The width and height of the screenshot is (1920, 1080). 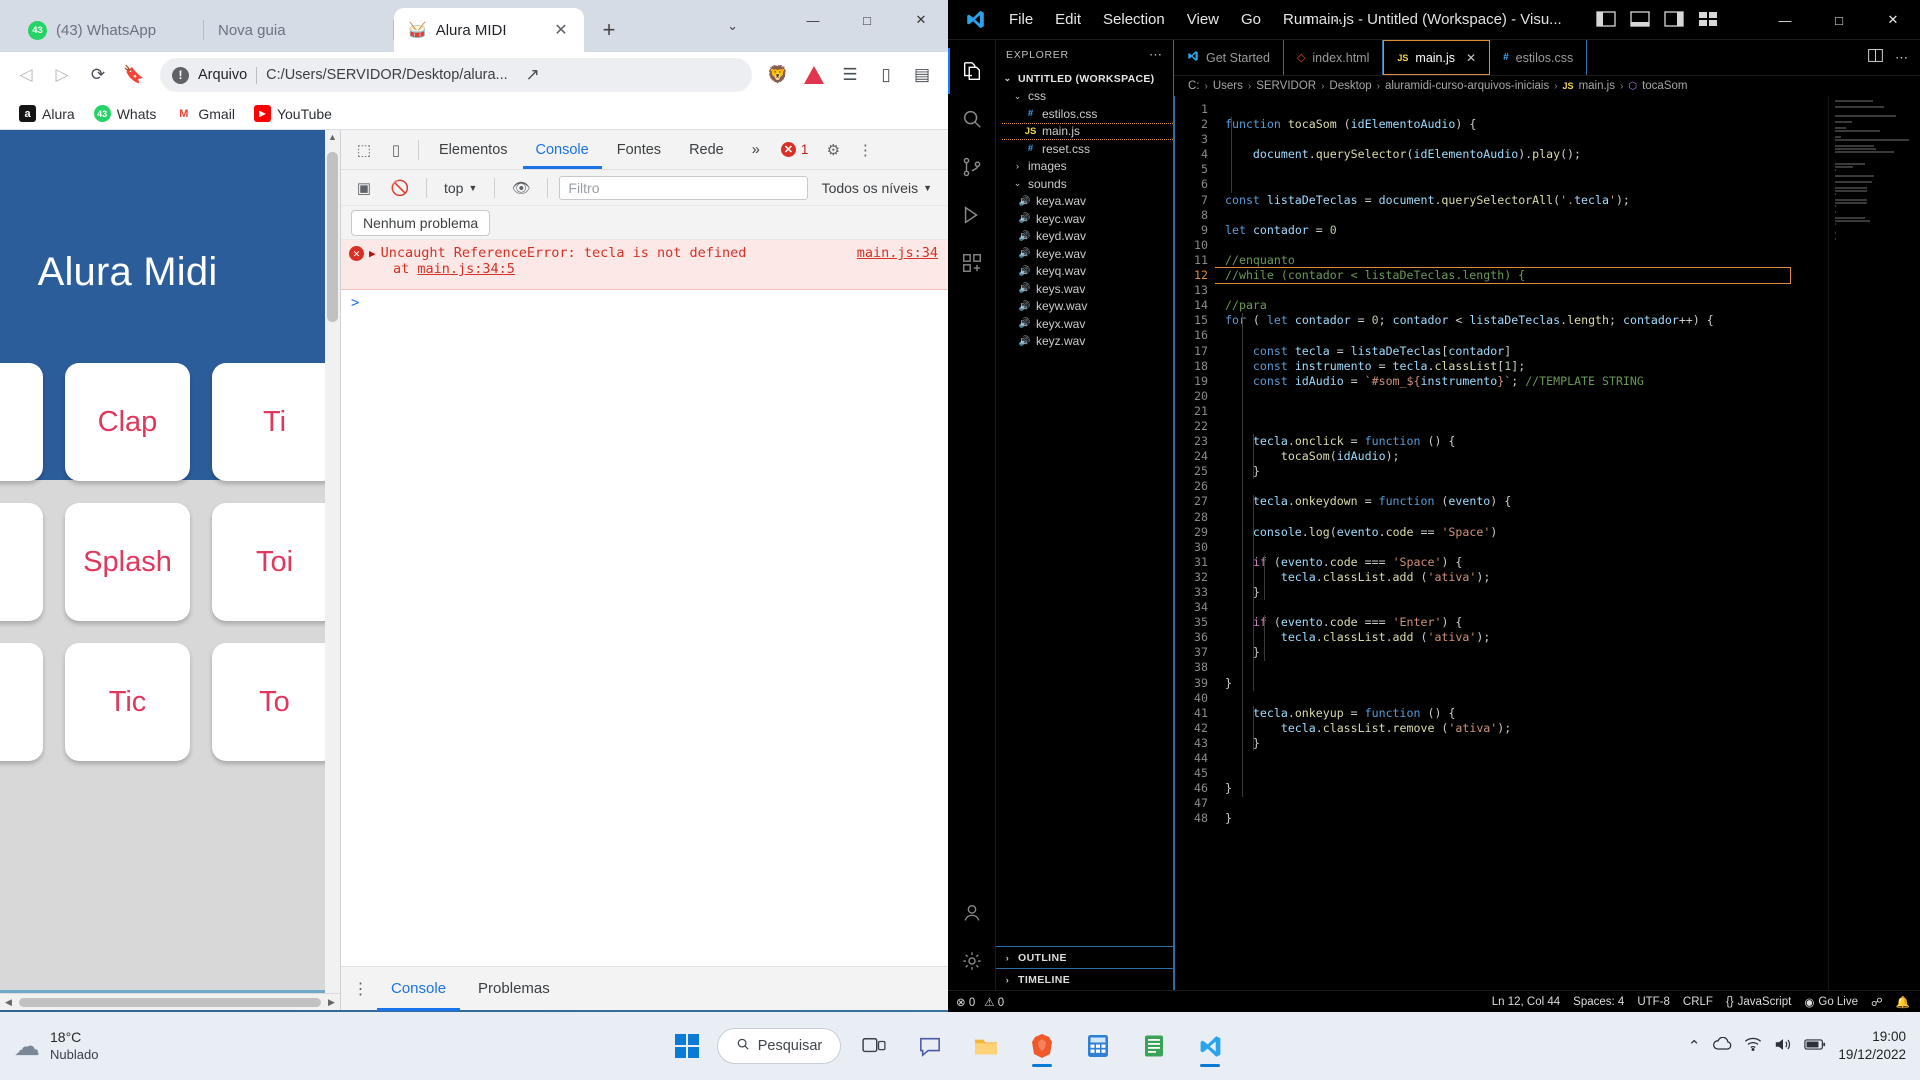 I want to click on midi-key: Clap, so click(x=127, y=422).